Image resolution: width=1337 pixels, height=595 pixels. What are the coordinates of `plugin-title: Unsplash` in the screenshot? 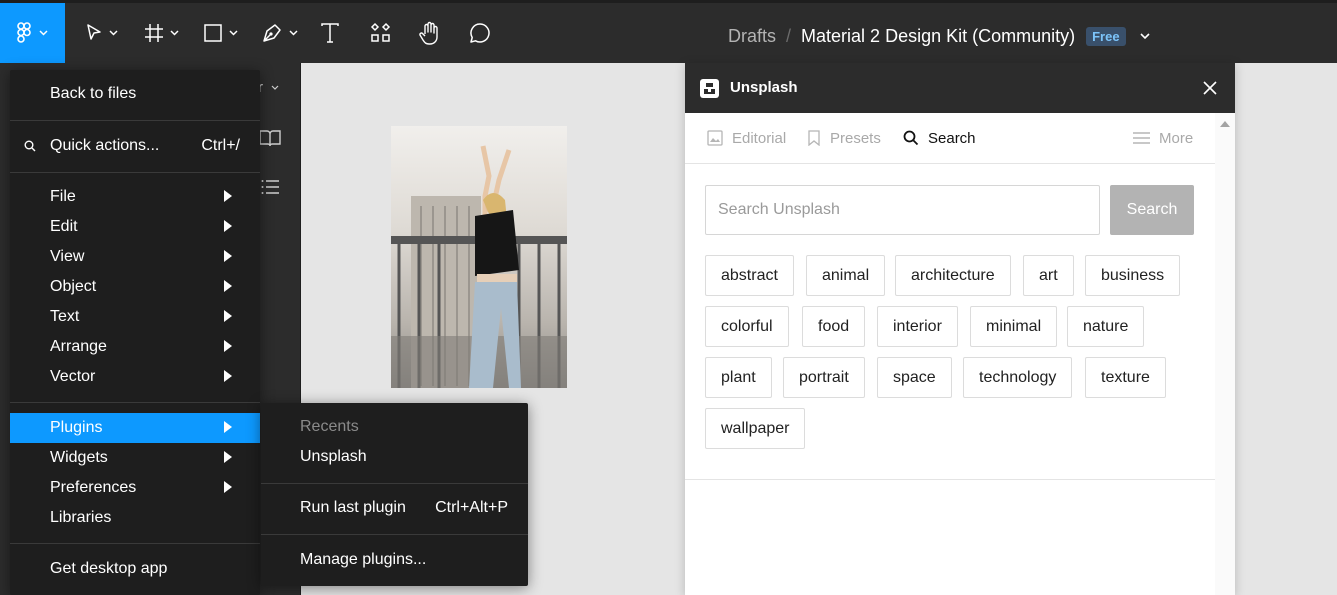 It's located at (764, 87).